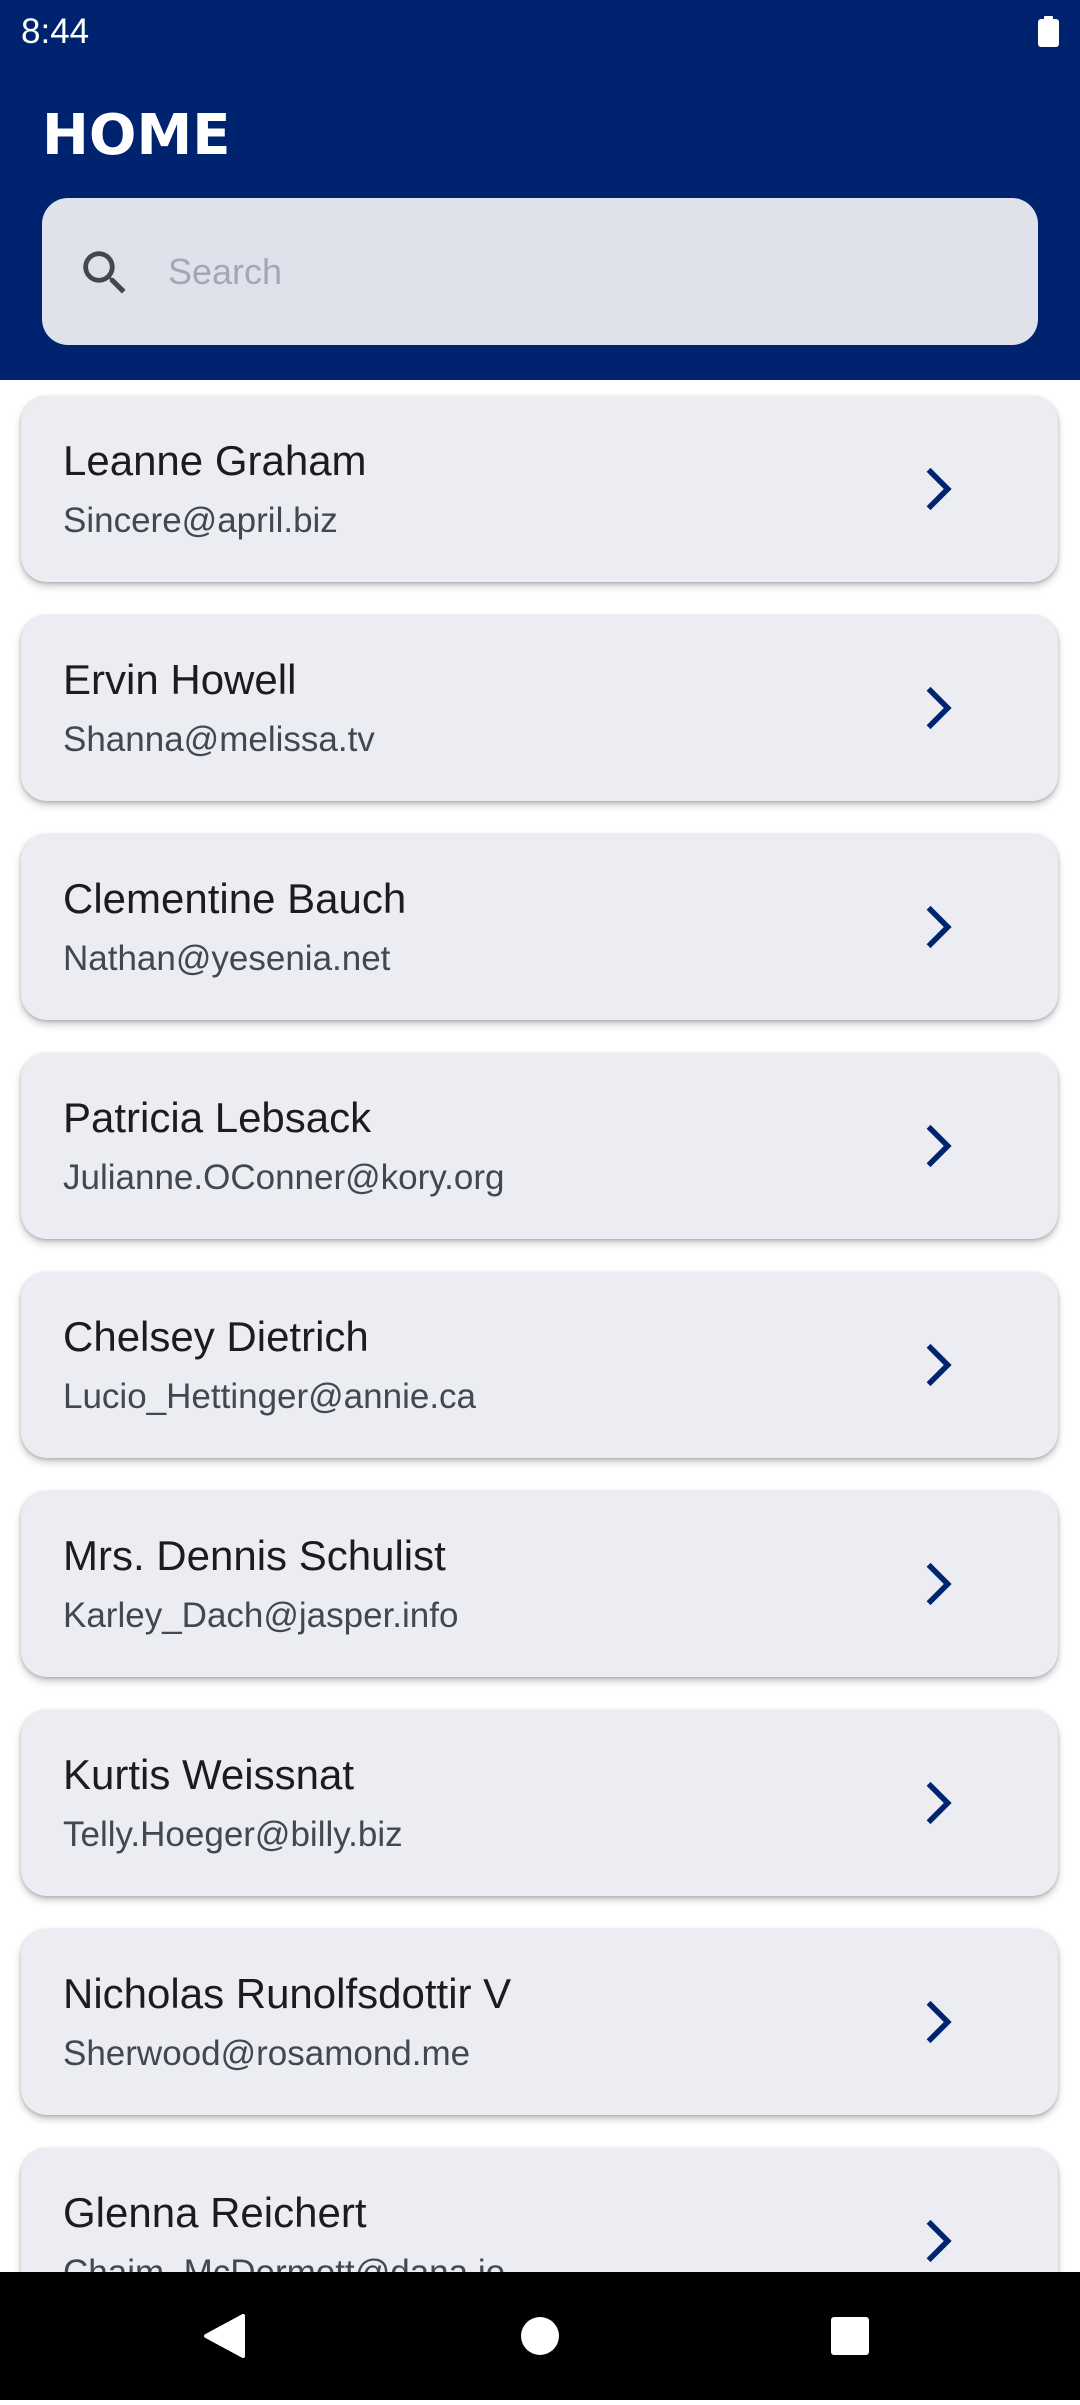 The height and width of the screenshot is (2405, 1080). Describe the element at coordinates (215, 460) in the screenshot. I see `user-name: Leanne Graham` at that location.